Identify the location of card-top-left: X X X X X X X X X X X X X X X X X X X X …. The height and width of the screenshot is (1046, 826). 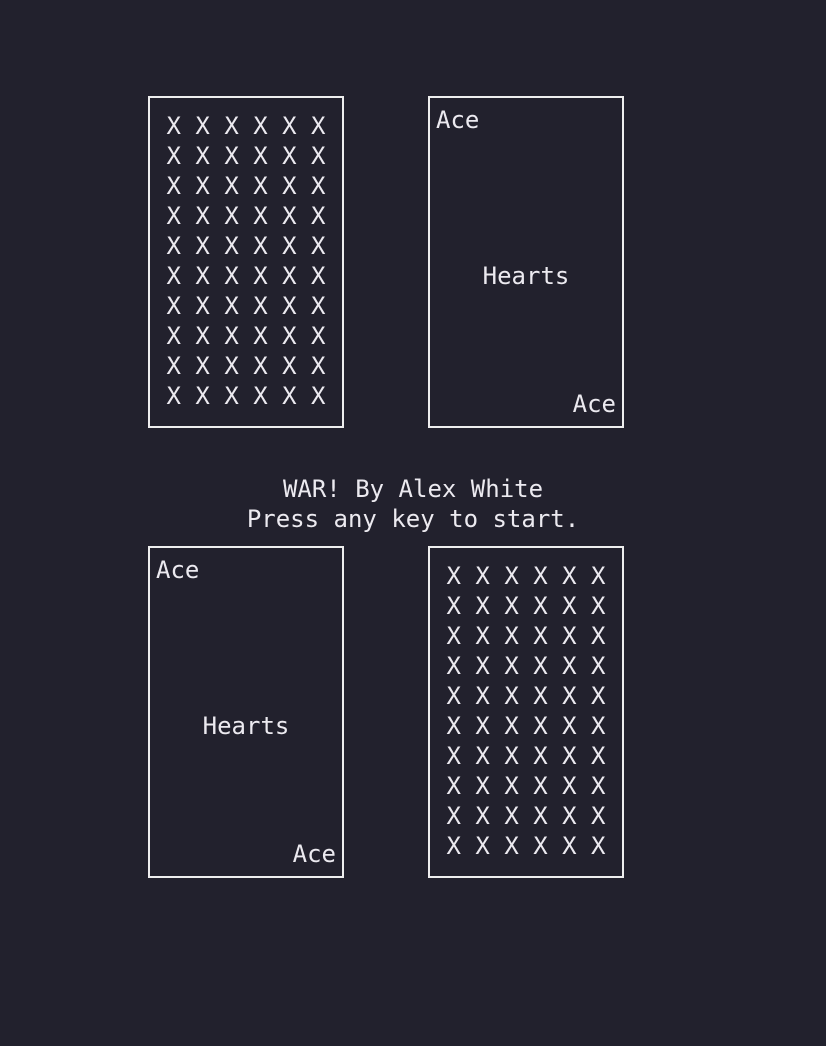
(246, 262).